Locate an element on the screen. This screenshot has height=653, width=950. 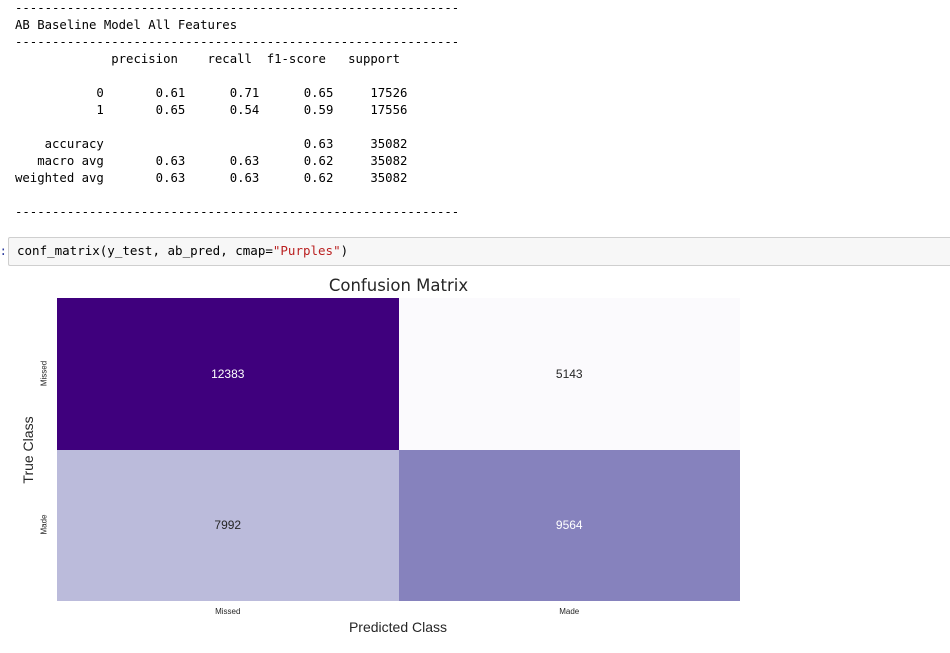
heatmap-cell: 7992 is located at coordinates (228, 525).